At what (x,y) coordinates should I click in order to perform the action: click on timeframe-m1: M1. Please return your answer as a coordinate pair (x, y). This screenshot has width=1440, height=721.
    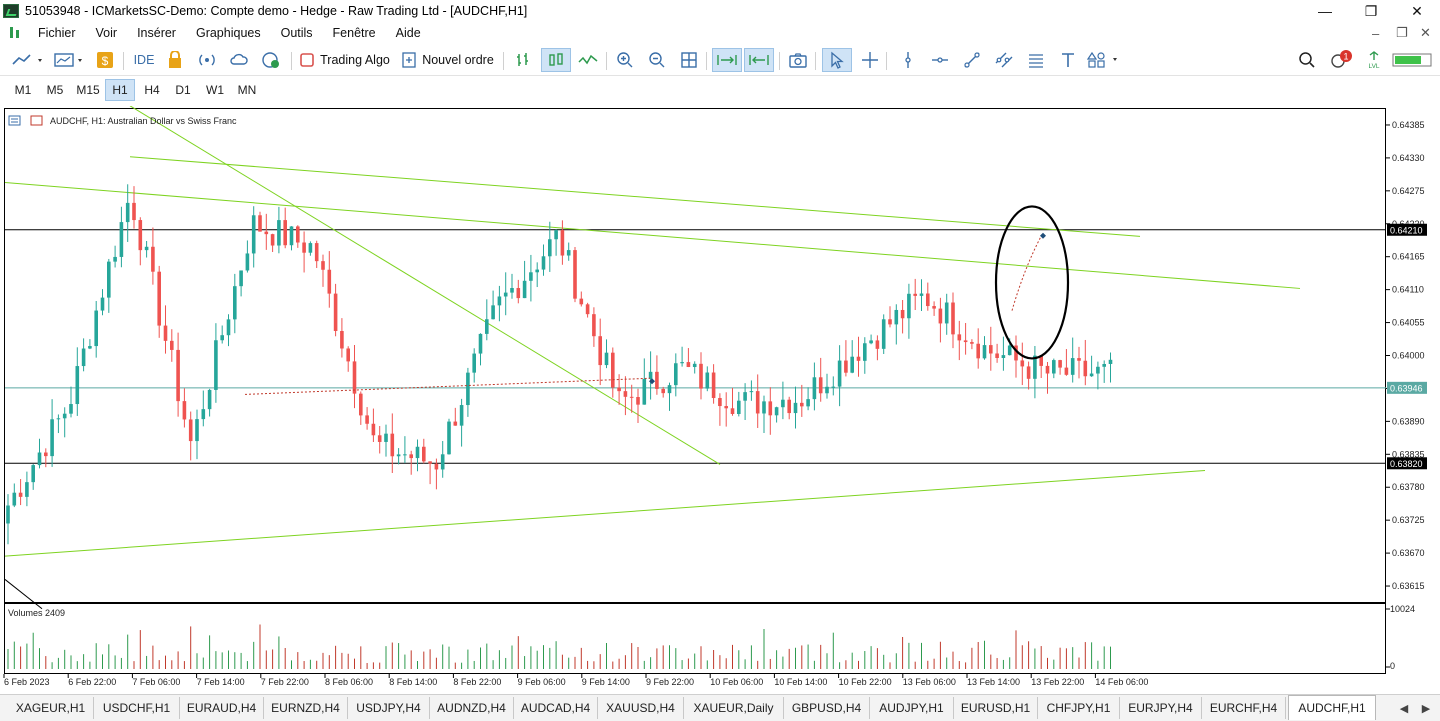
    Looking at the image, I should click on (23, 90).